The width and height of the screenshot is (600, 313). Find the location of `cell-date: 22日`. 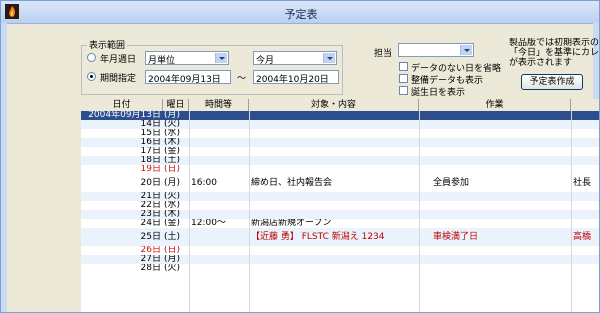

cell-date: 22日 is located at coordinates (150, 205).